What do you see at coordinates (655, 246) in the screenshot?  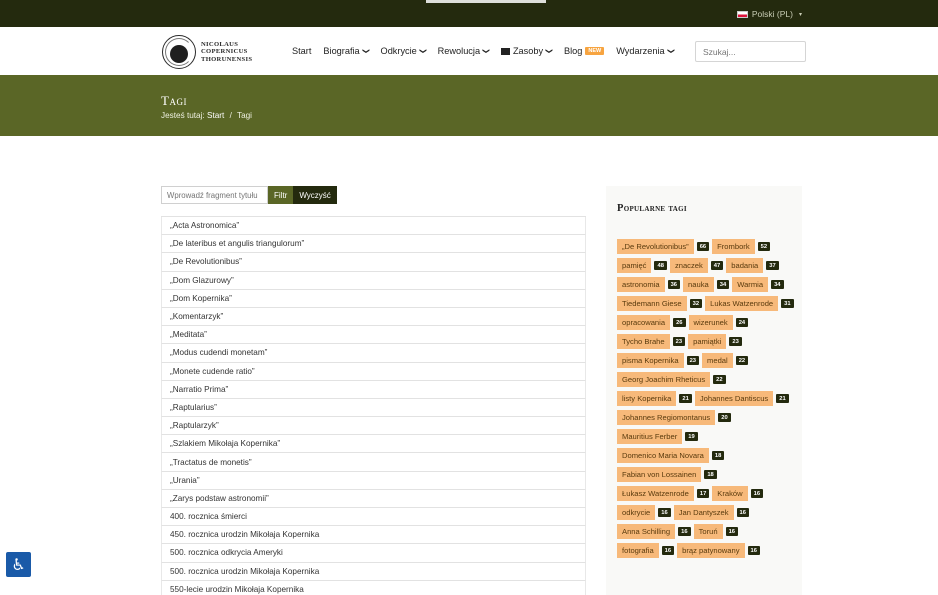 I see `popular-tag-name: „De Revolutionibus”` at bounding box center [655, 246].